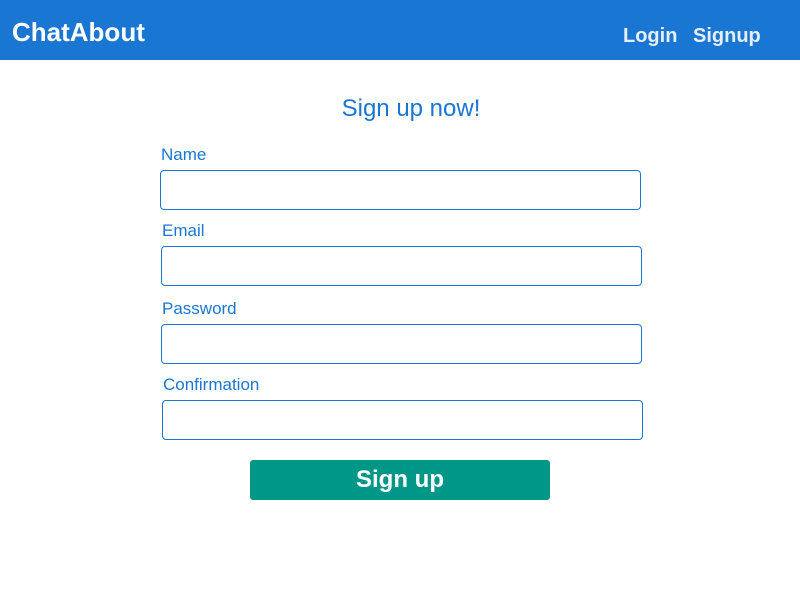 Image resolution: width=800 pixels, height=600 pixels. What do you see at coordinates (199, 308) in the screenshot?
I see `password-label: Password` at bounding box center [199, 308].